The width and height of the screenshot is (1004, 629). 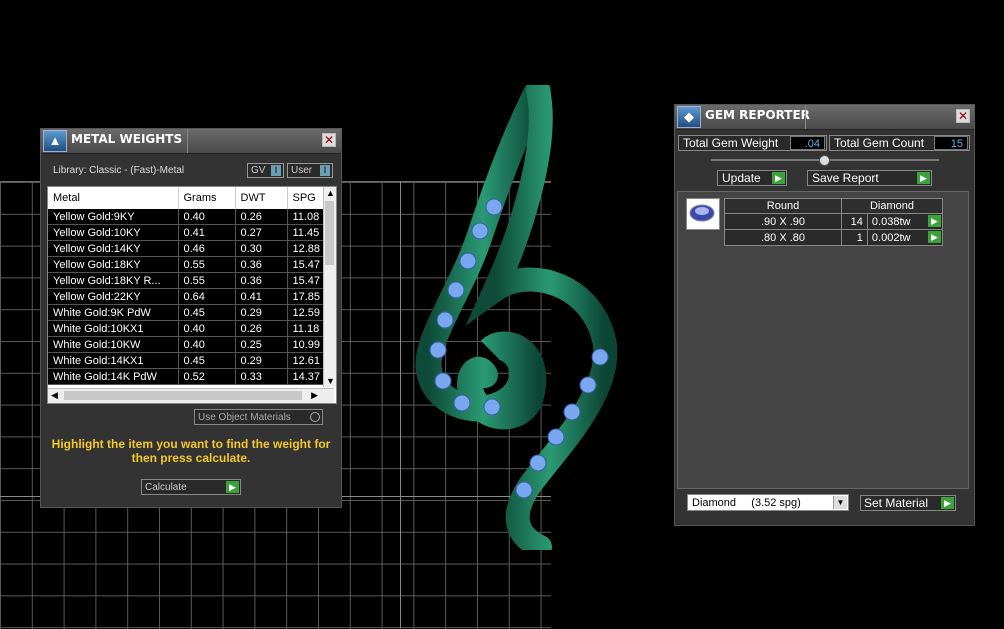 What do you see at coordinates (305, 344) in the screenshot?
I see `spg-cell: 10.99` at bounding box center [305, 344].